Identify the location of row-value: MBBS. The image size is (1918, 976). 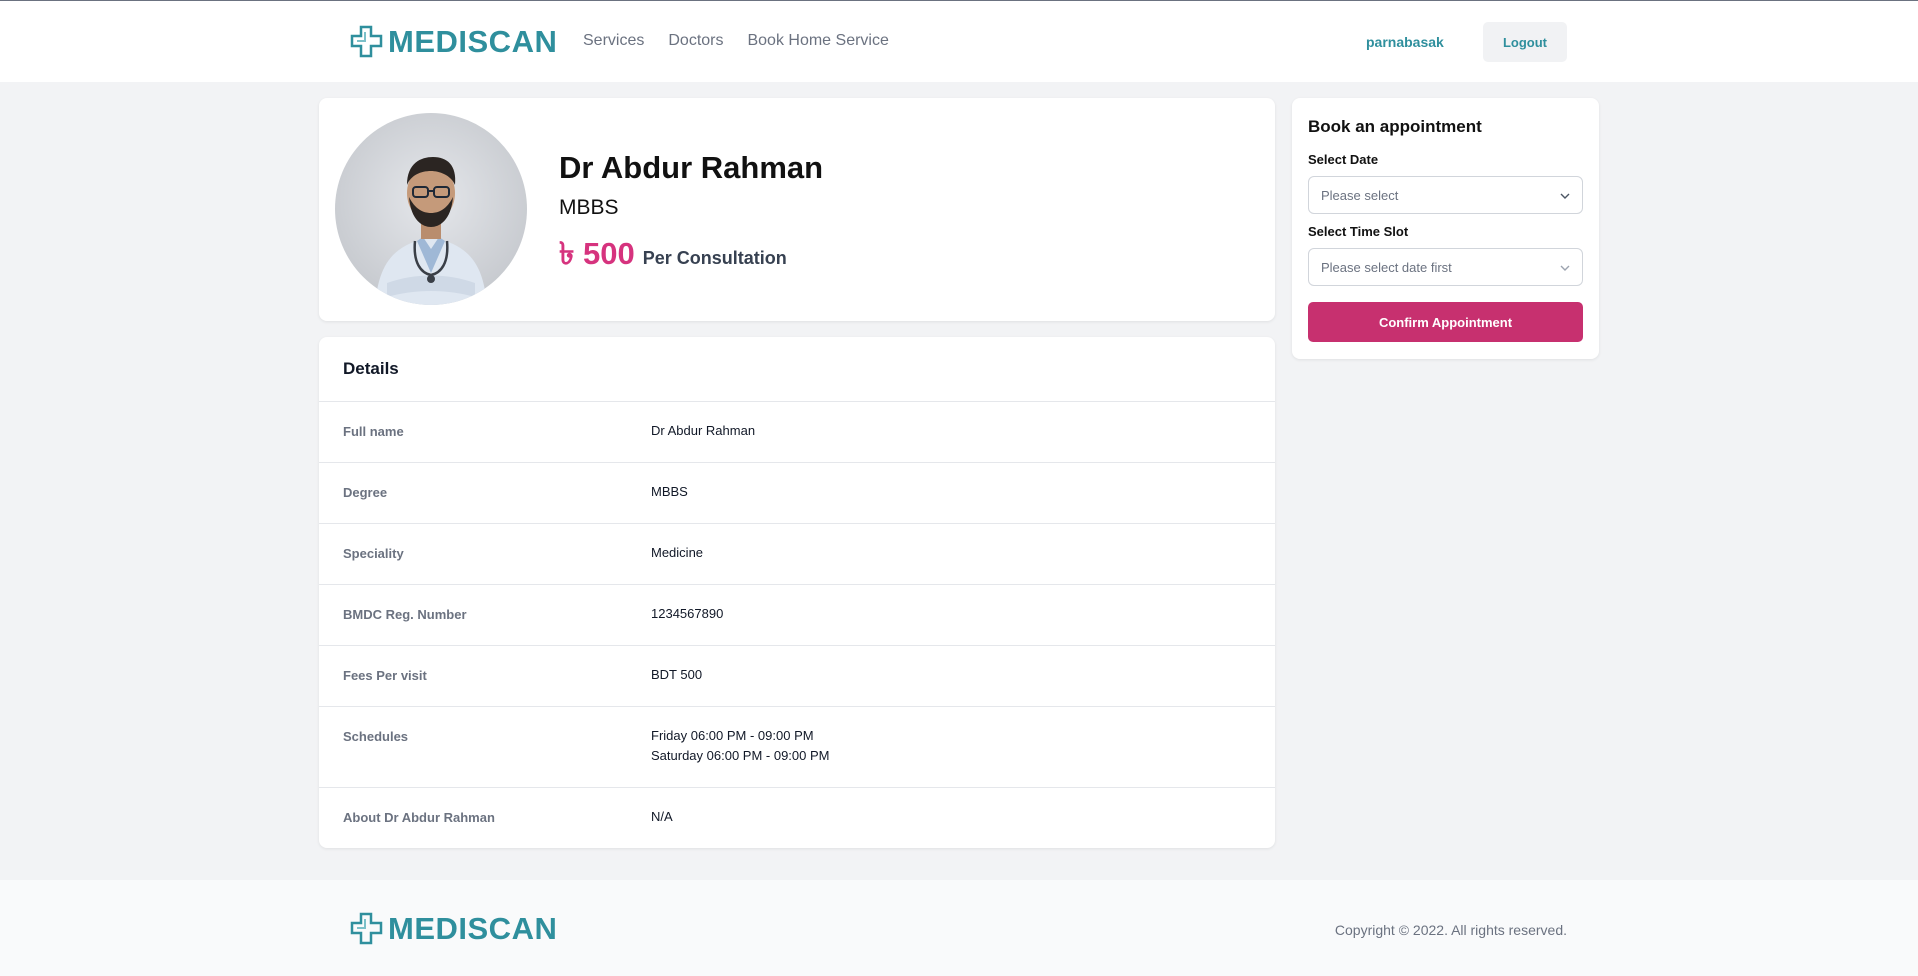
(669, 491).